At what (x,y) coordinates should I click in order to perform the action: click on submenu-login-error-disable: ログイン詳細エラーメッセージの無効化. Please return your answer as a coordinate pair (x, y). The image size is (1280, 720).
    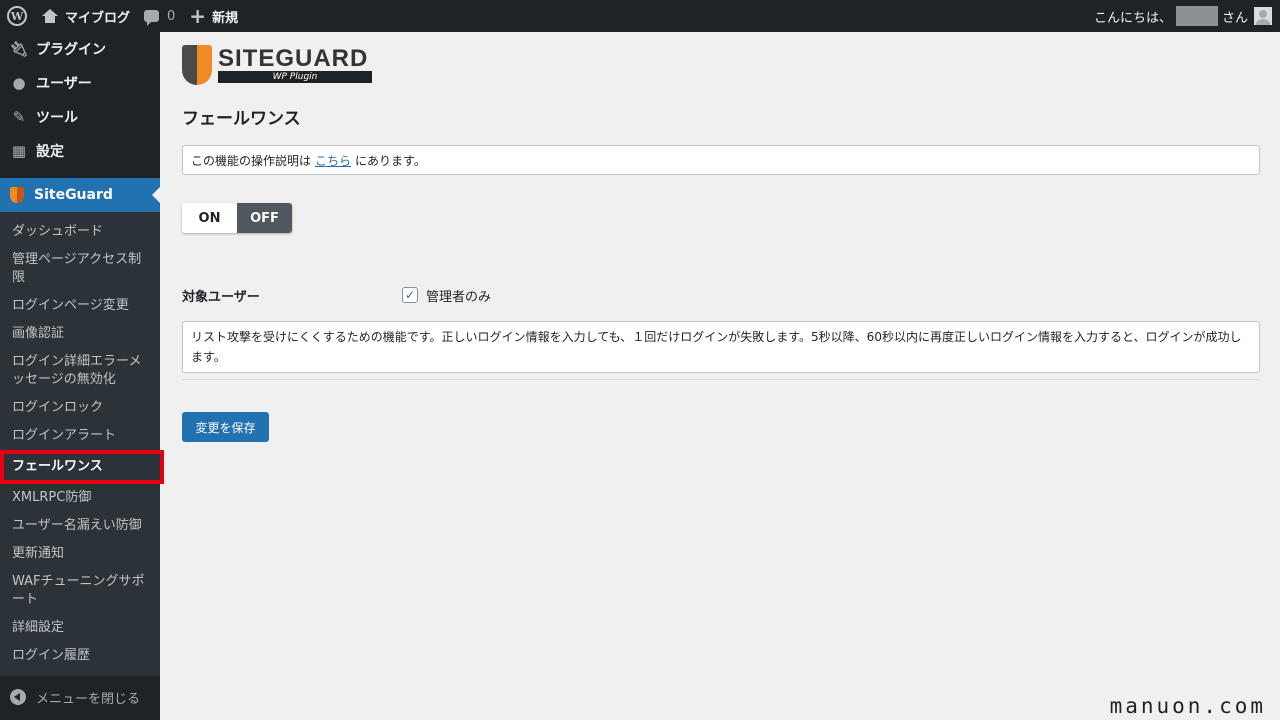
    Looking at the image, I should click on (80, 371).